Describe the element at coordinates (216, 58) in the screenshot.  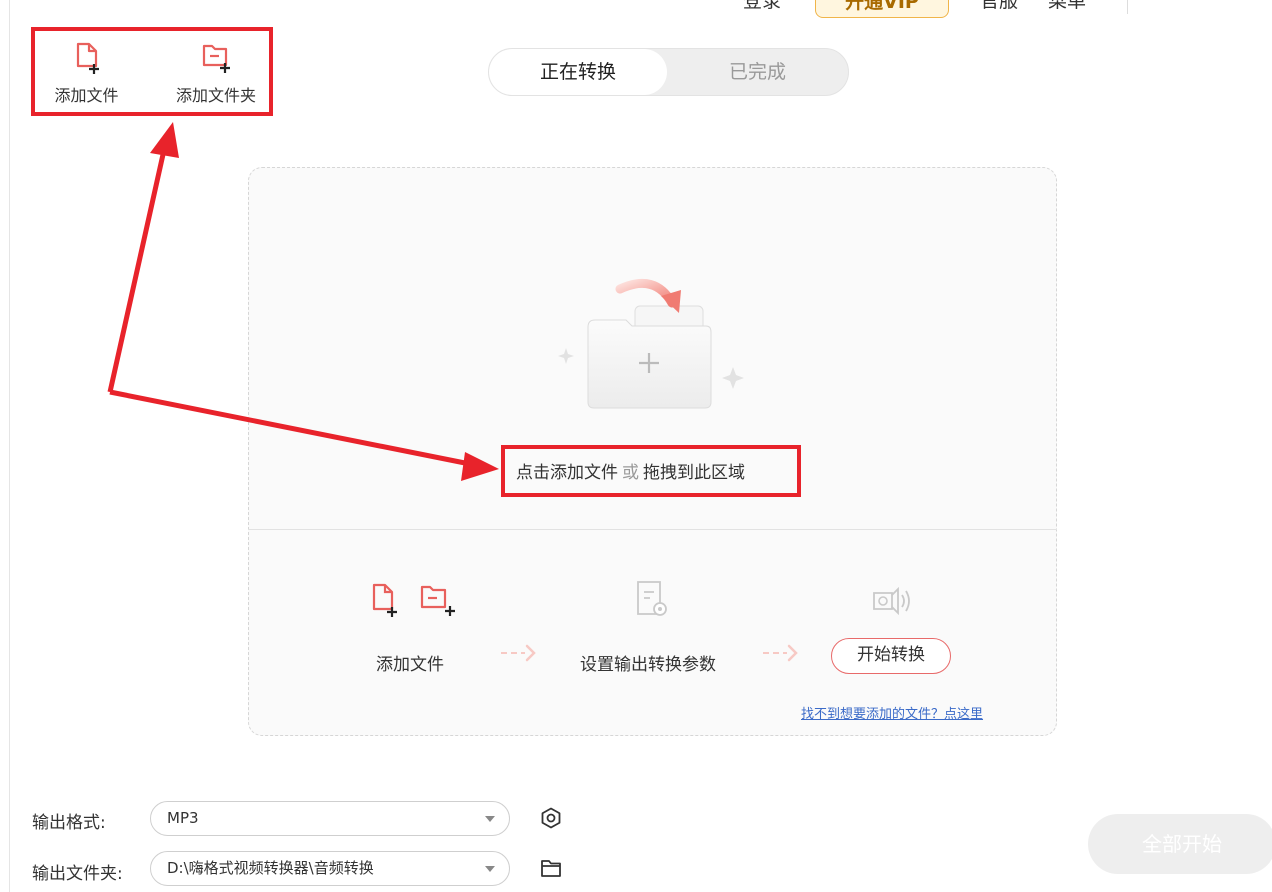
I see `add-folder-icon` at that location.